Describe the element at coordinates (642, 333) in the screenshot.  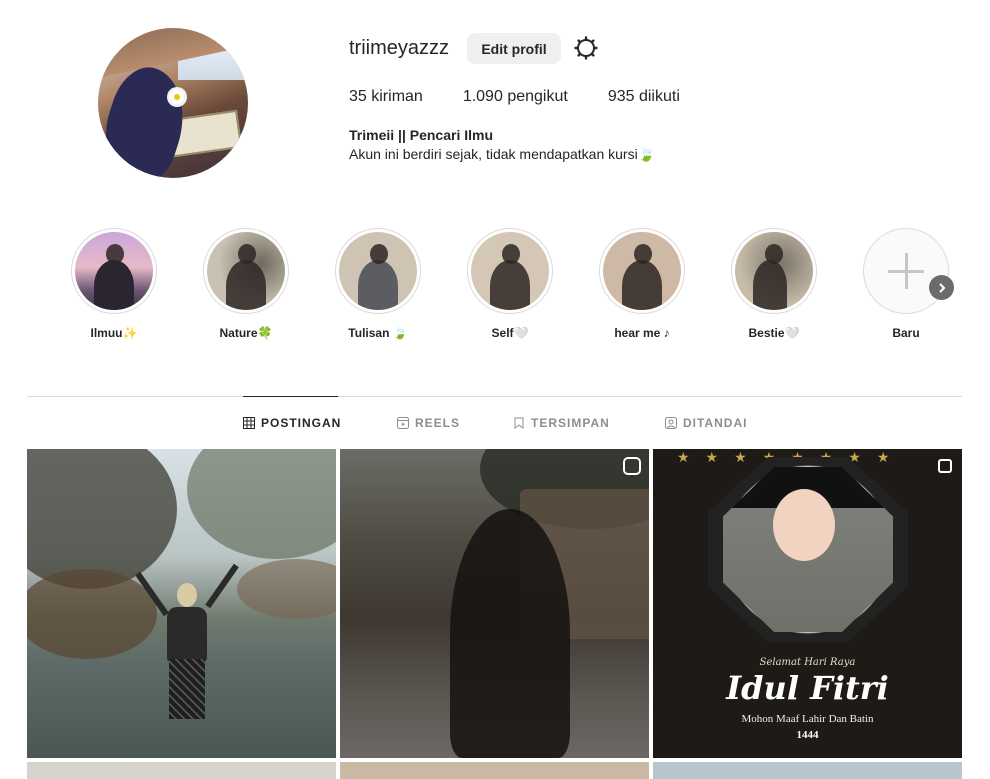
I see `highlight-label: hear me ♪` at that location.